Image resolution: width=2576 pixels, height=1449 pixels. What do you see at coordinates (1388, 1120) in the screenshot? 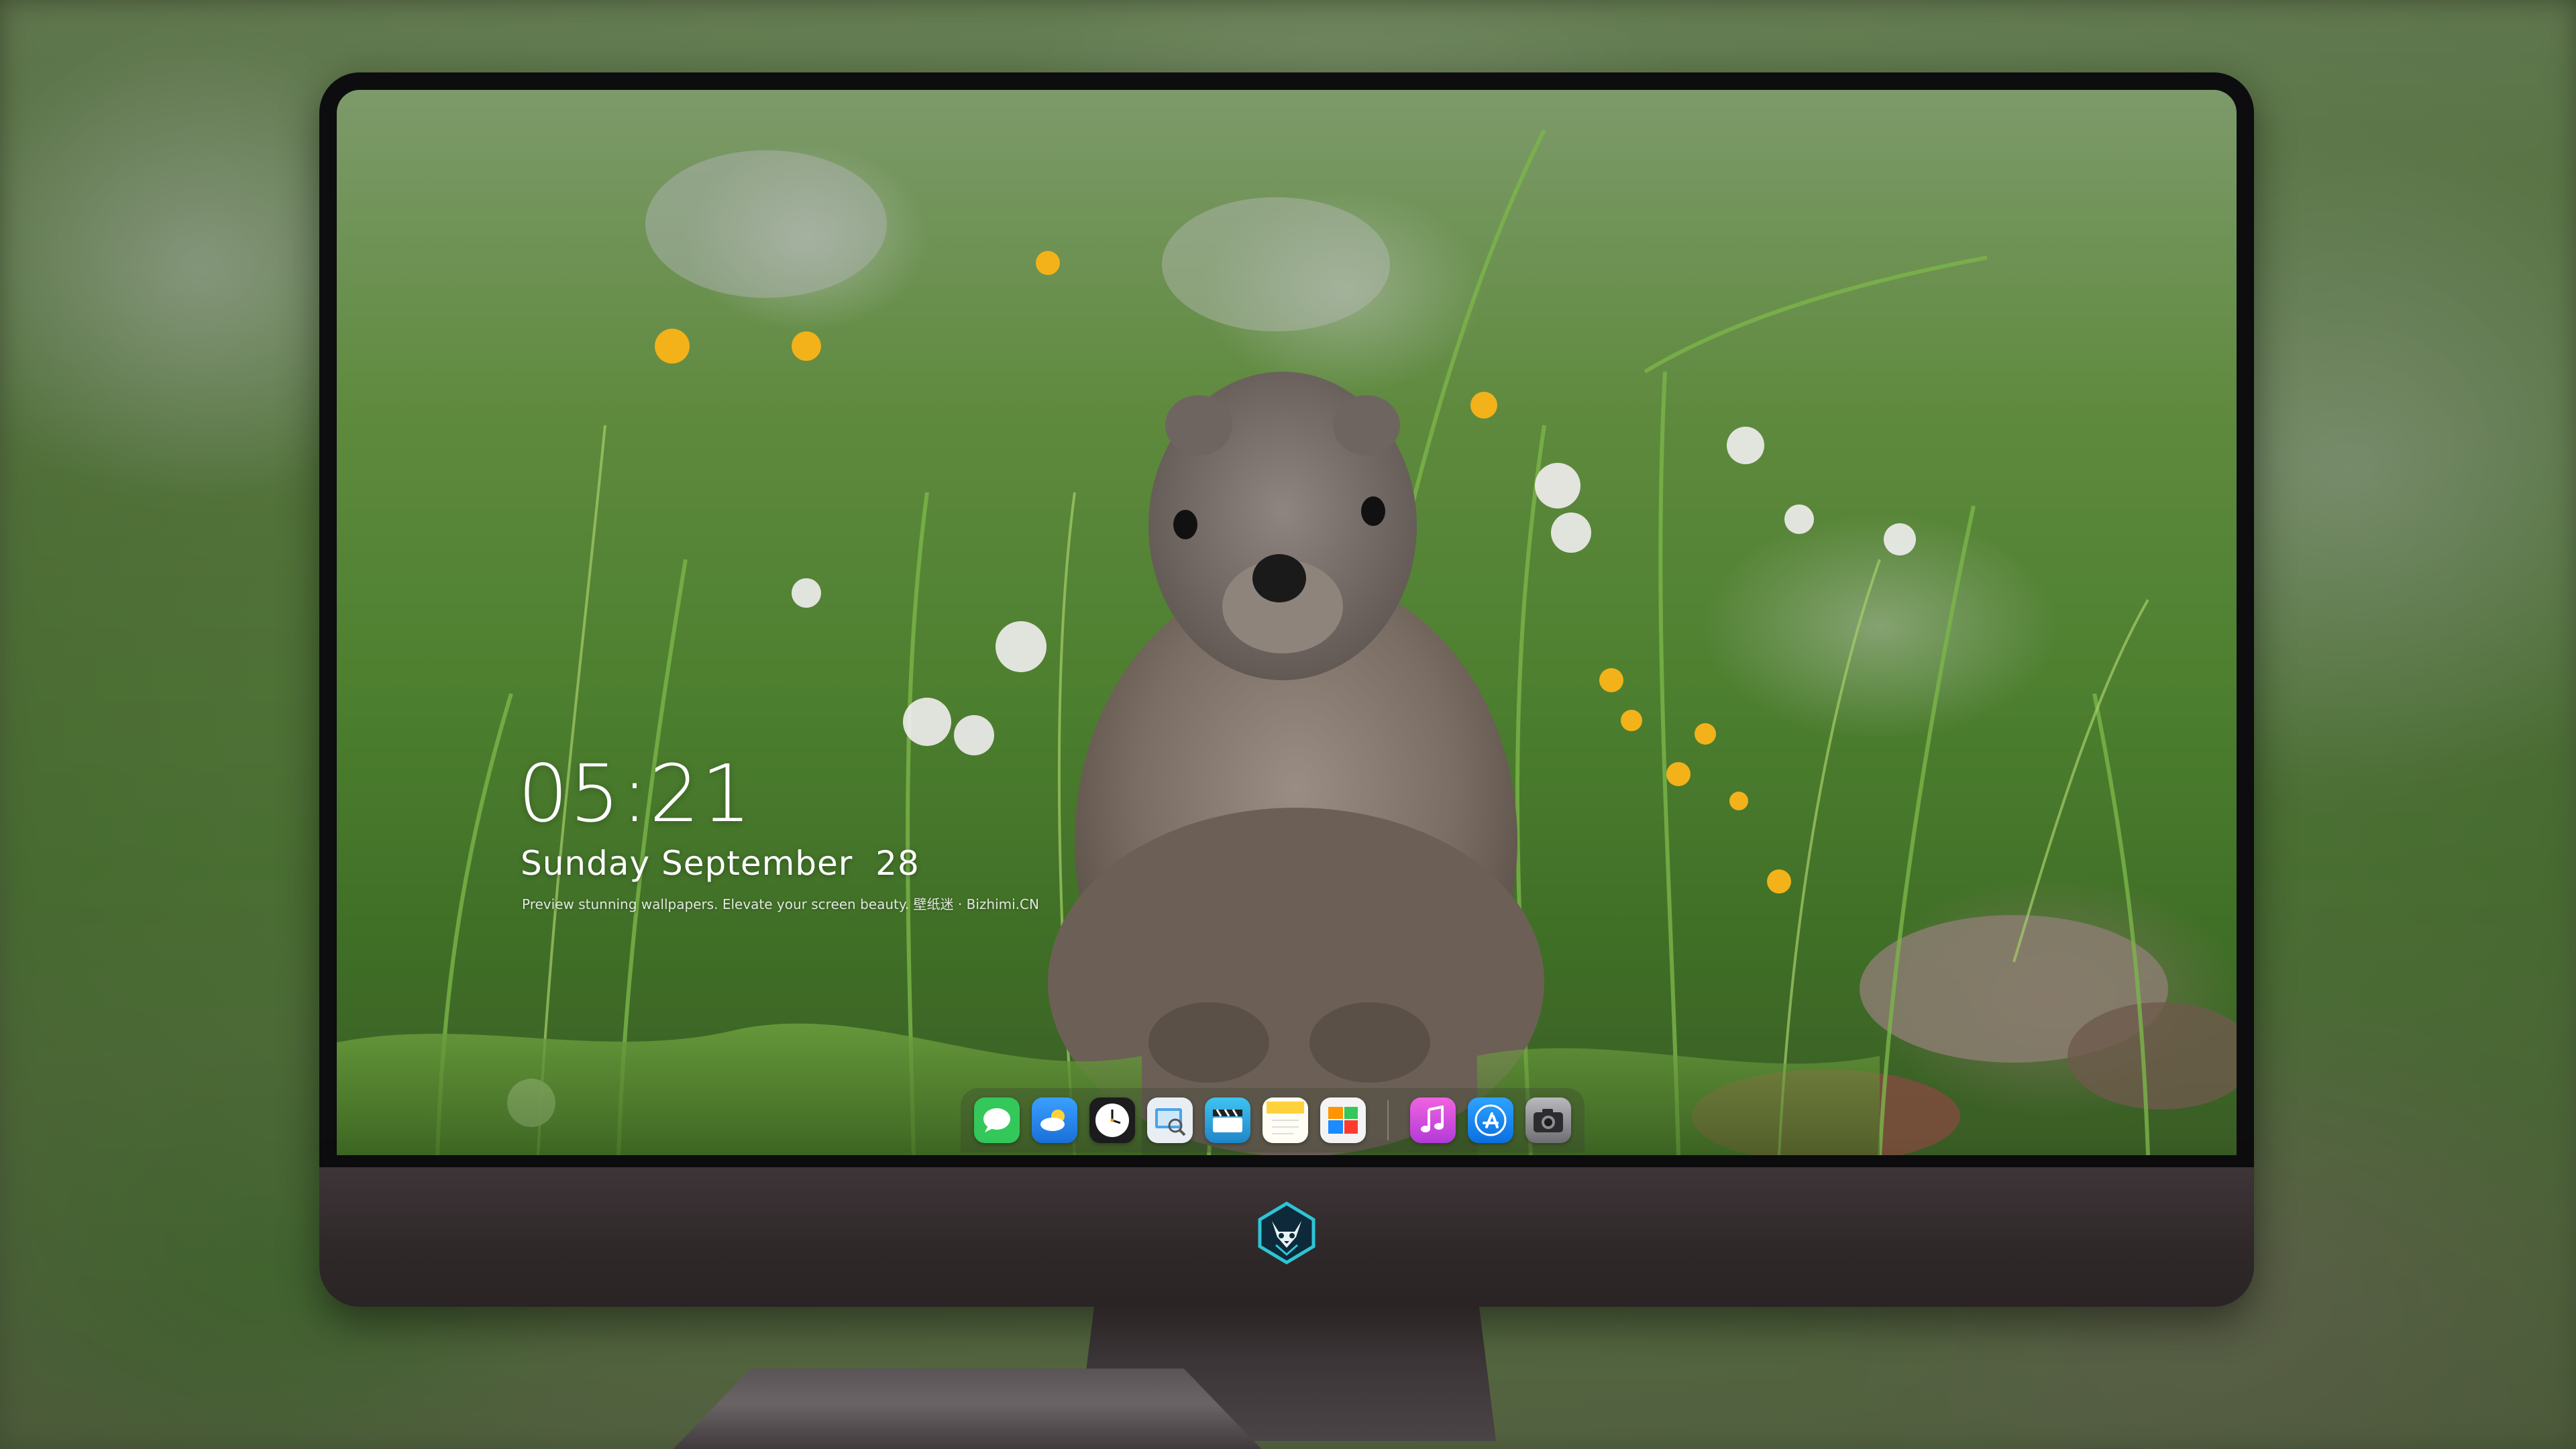
I see `dock-separator` at bounding box center [1388, 1120].